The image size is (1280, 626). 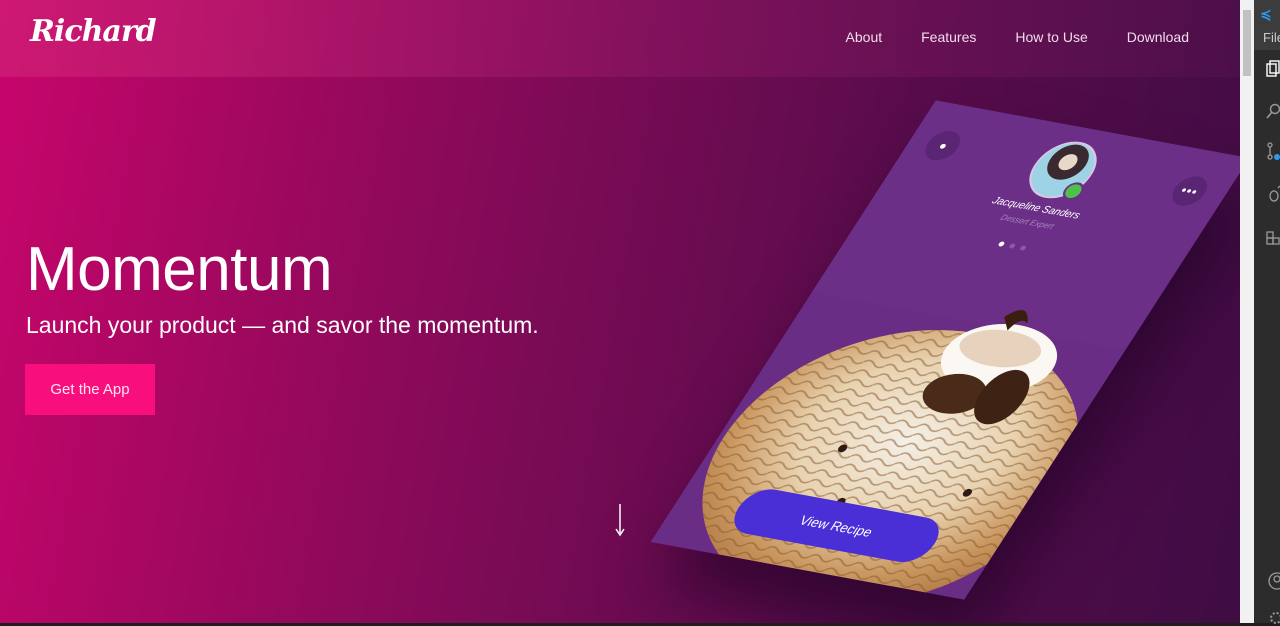 What do you see at coordinates (864, 37) in the screenshot?
I see `nav-about-link: About` at bounding box center [864, 37].